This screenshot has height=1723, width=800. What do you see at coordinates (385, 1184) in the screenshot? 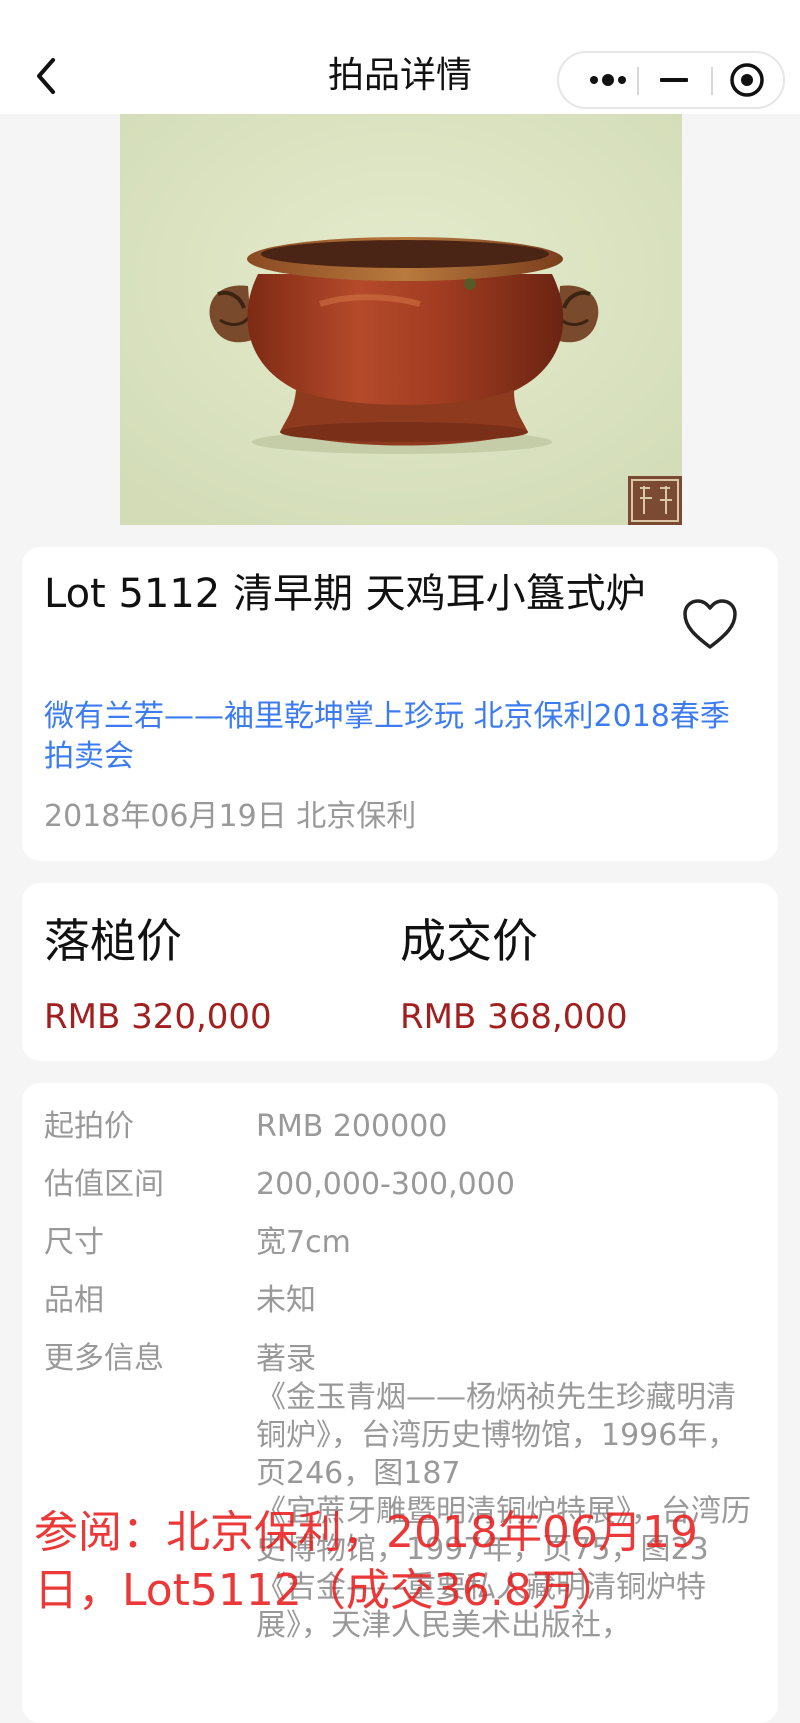
I see `estimate-range-value: 200,000-300,000` at bounding box center [385, 1184].